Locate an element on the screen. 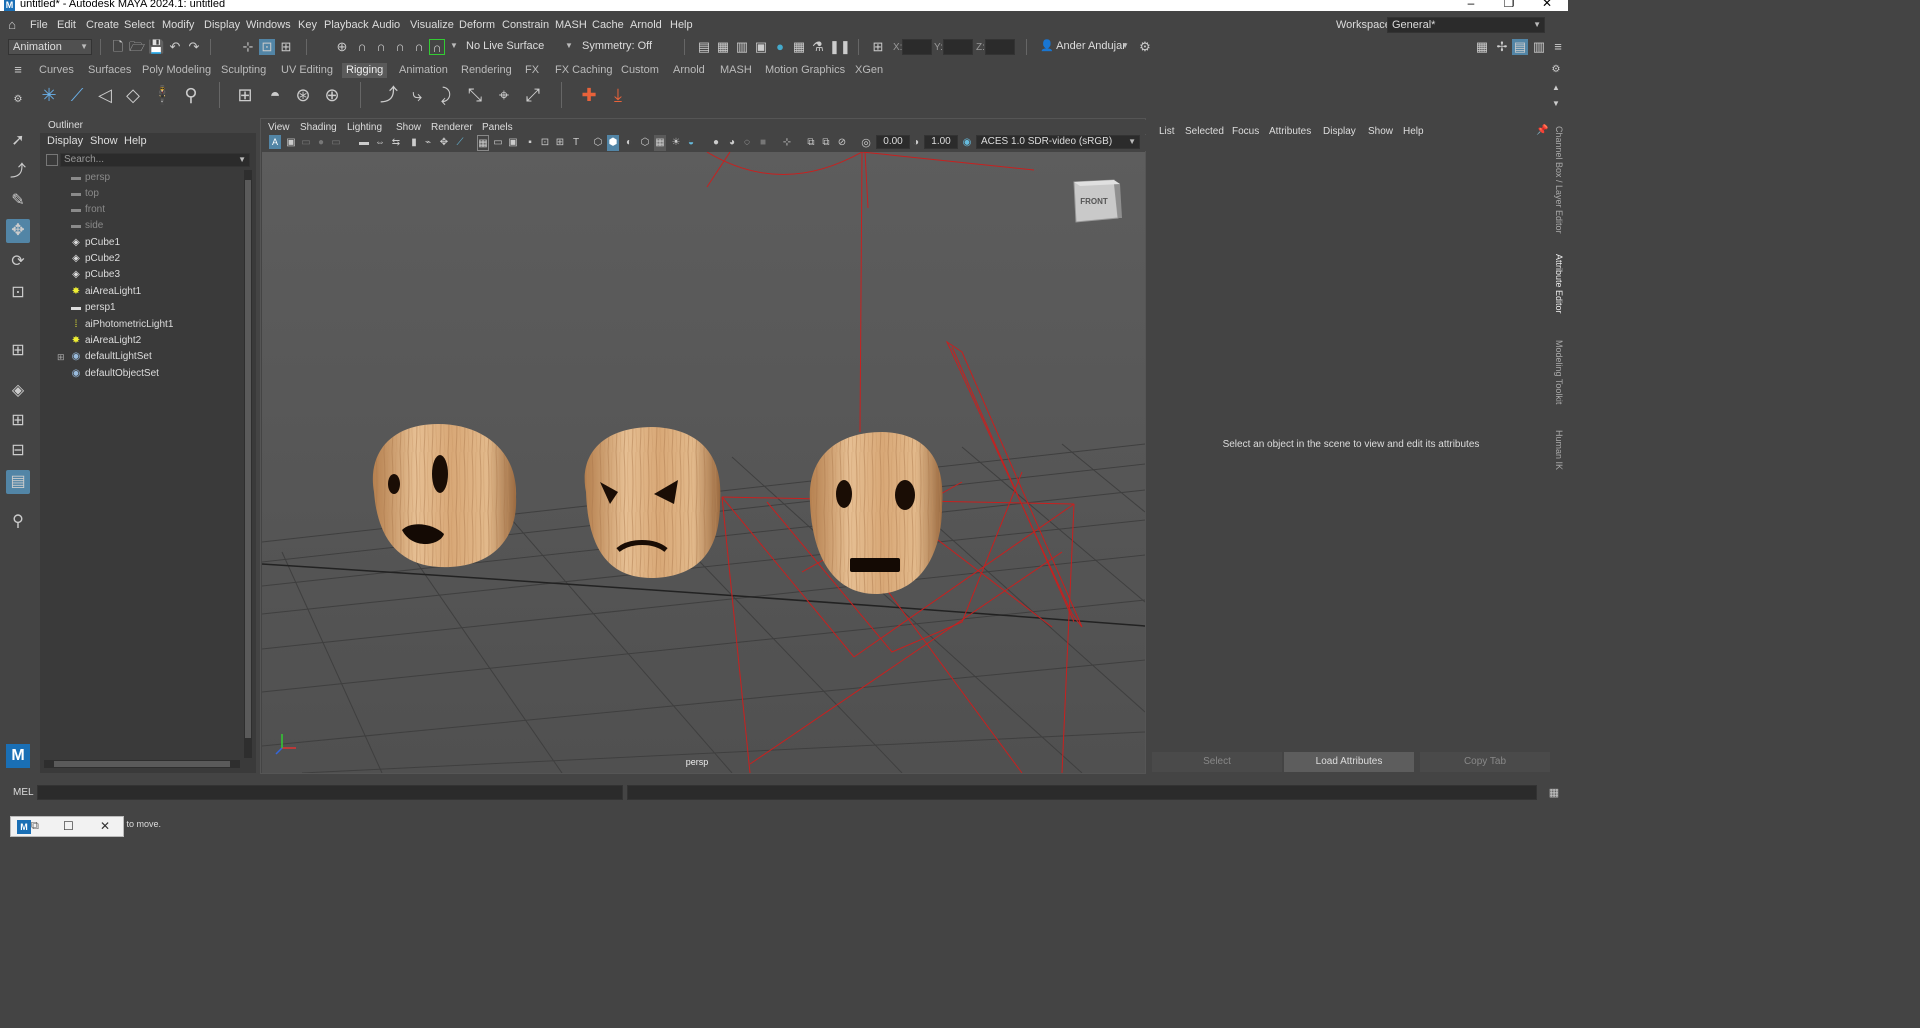 The height and width of the screenshot is (1028, 1920). bind-skin-icon: ⤴ is located at coordinates (389, 95).